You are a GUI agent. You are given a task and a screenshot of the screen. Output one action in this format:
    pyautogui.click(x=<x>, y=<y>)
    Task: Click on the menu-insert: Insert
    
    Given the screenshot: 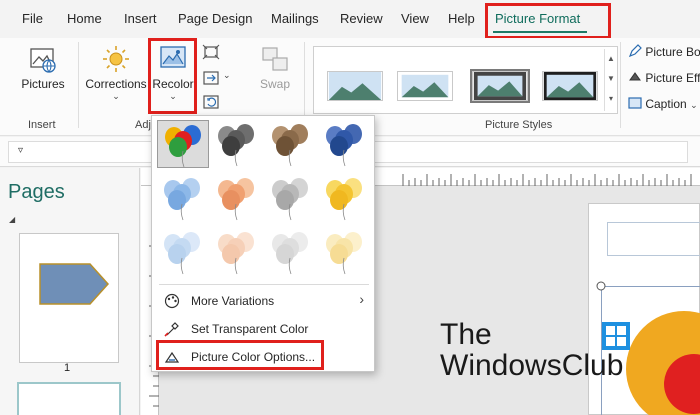 What is the action you would take?
    pyautogui.click(x=140, y=18)
    